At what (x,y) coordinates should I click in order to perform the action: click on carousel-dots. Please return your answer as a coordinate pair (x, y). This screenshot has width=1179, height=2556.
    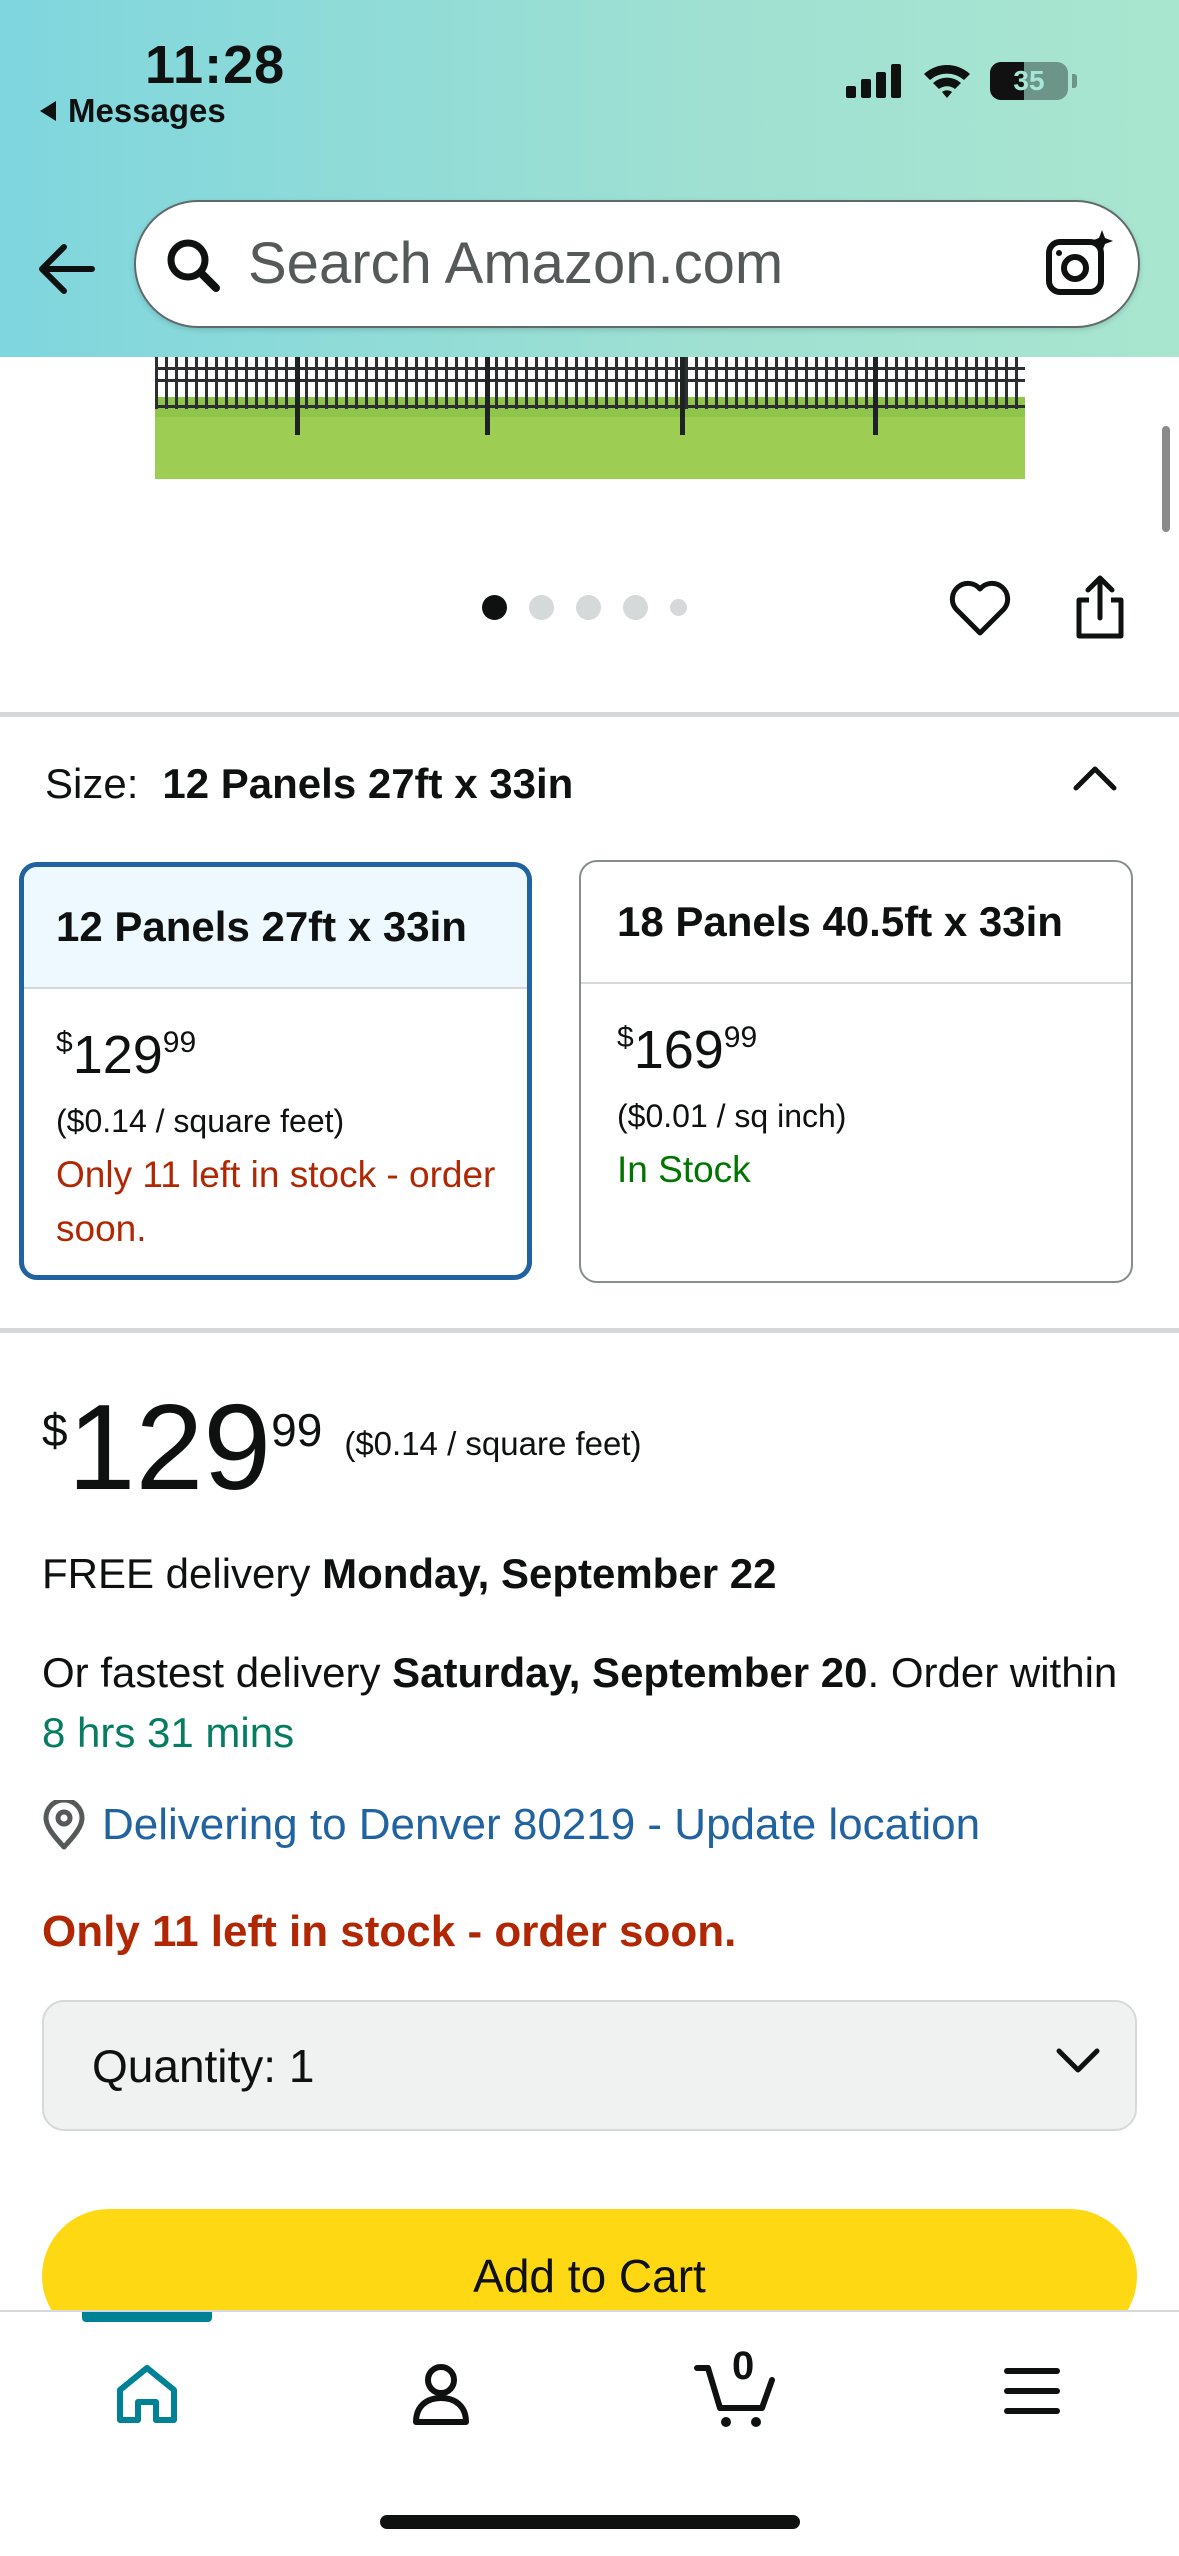
    Looking at the image, I should click on (584, 607).